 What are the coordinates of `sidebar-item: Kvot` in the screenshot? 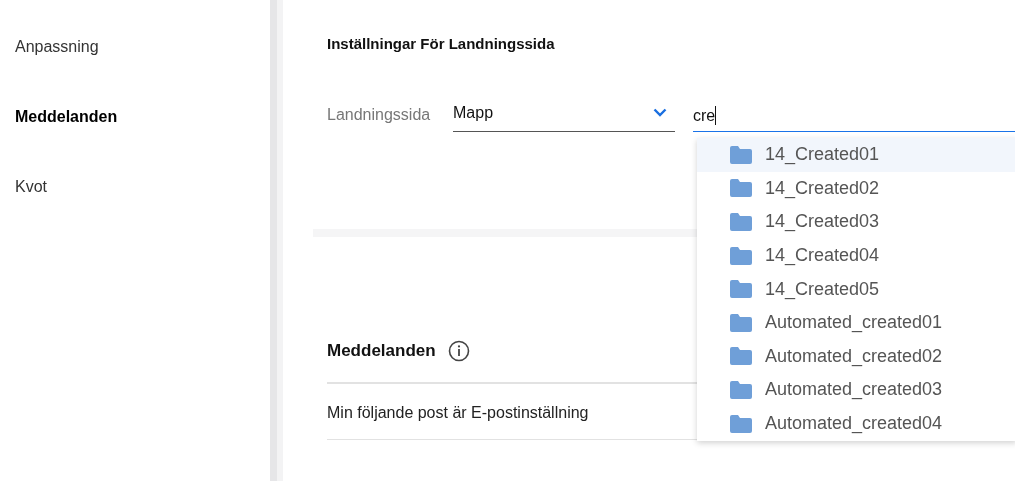 It's located at (135, 187).